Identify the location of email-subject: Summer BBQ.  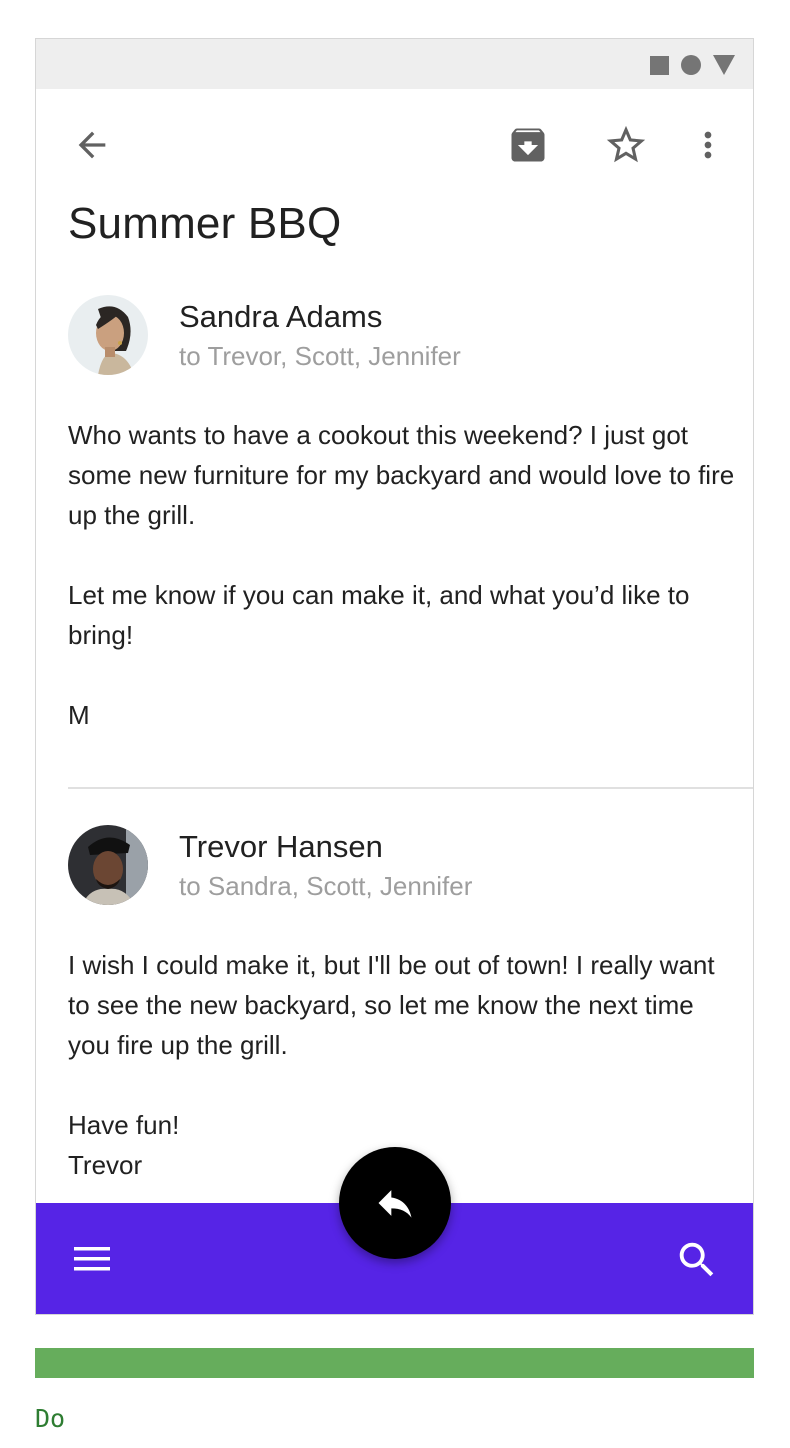
(205, 223).